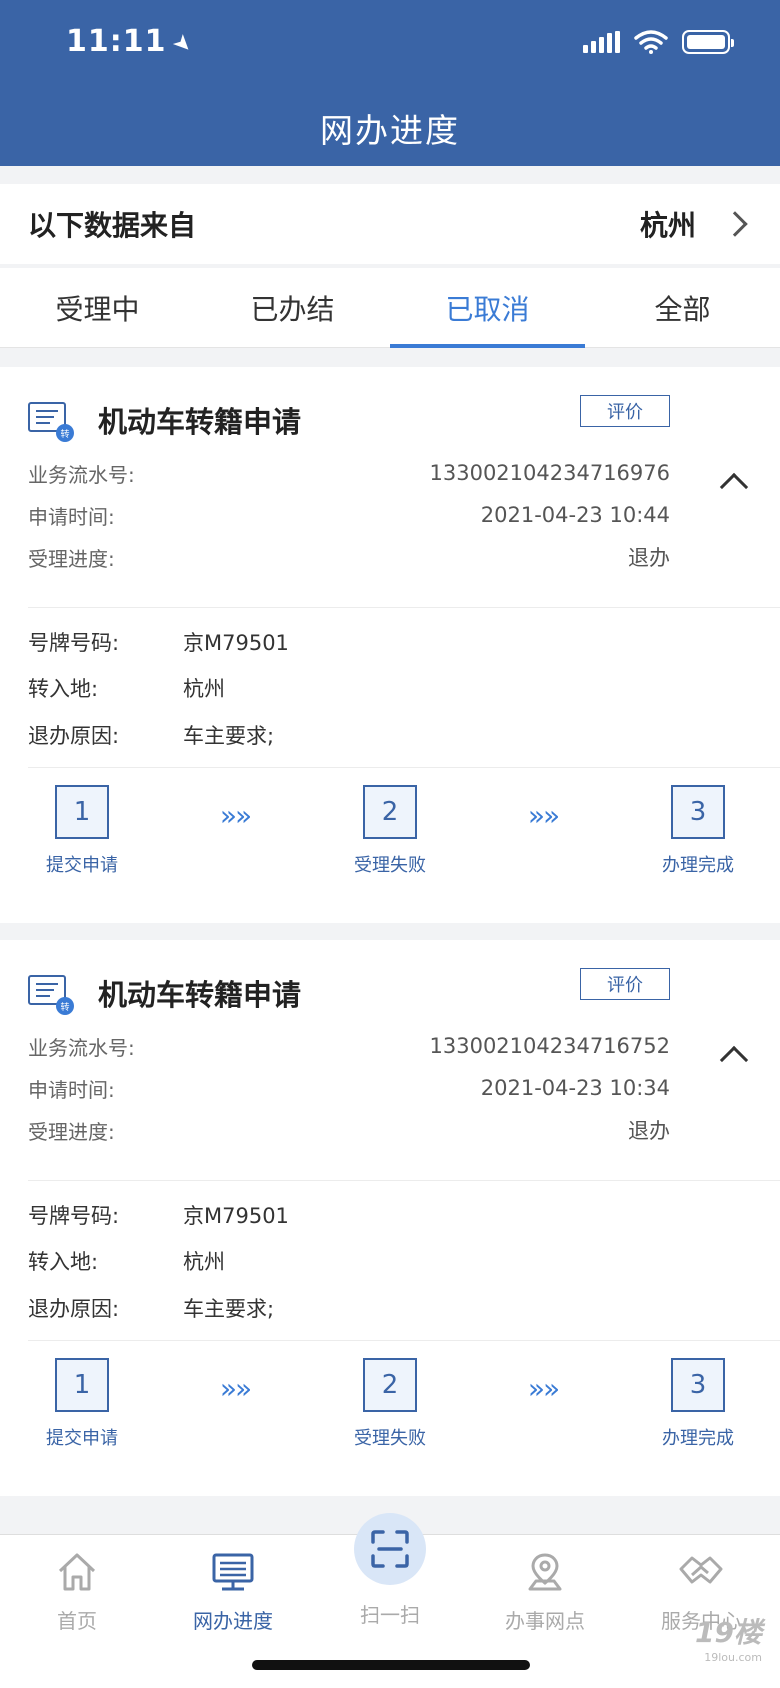 This screenshot has width=780, height=1688. Describe the element at coordinates (349, 515) in the screenshot. I see `time-row: 申请时间: 2021-04-23 10:44` at that location.